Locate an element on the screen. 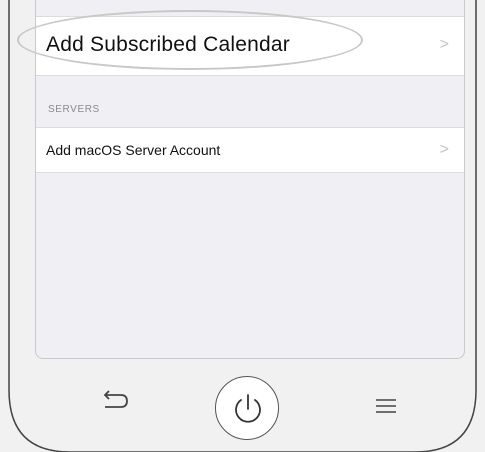 This screenshot has height=452, width=485. add-macos-server-account-row: Add macOS Server Account > is located at coordinates (250, 150).